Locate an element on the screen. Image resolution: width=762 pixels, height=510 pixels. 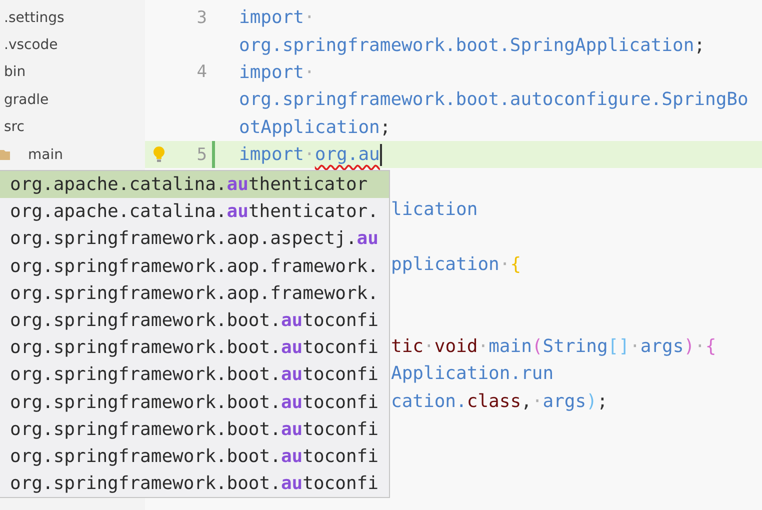
suggestion-item: org.springframework.aop.aspectj.au is located at coordinates (194, 239).